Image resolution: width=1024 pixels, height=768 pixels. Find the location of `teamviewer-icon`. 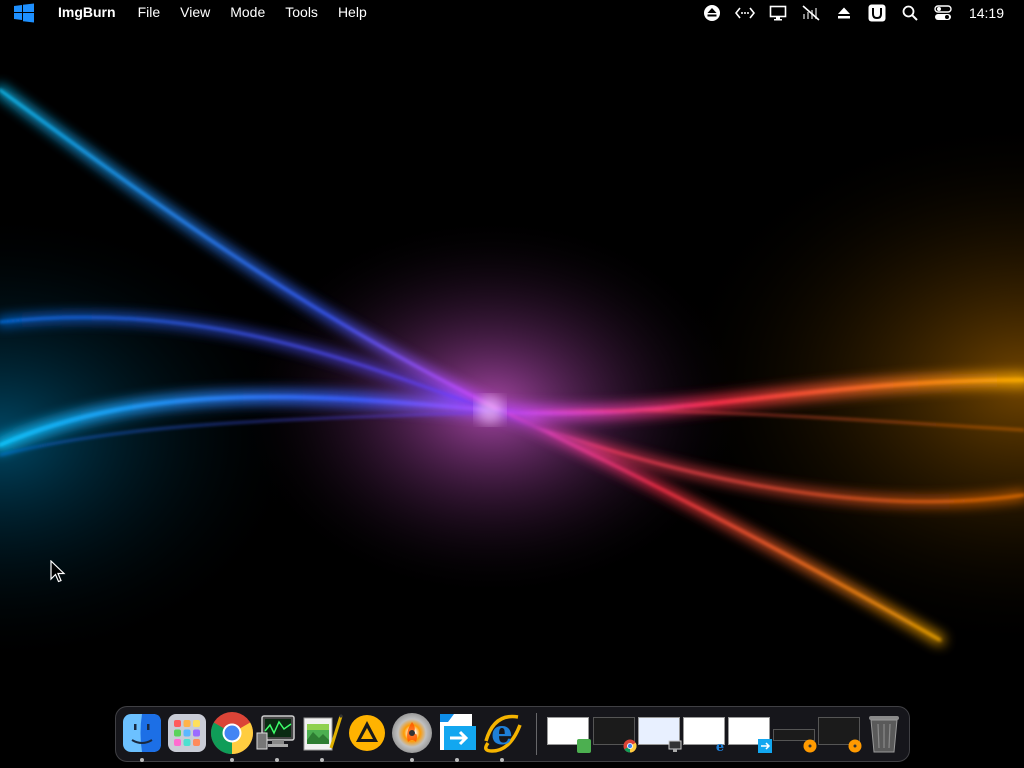

teamviewer-icon is located at coordinates (457, 736).